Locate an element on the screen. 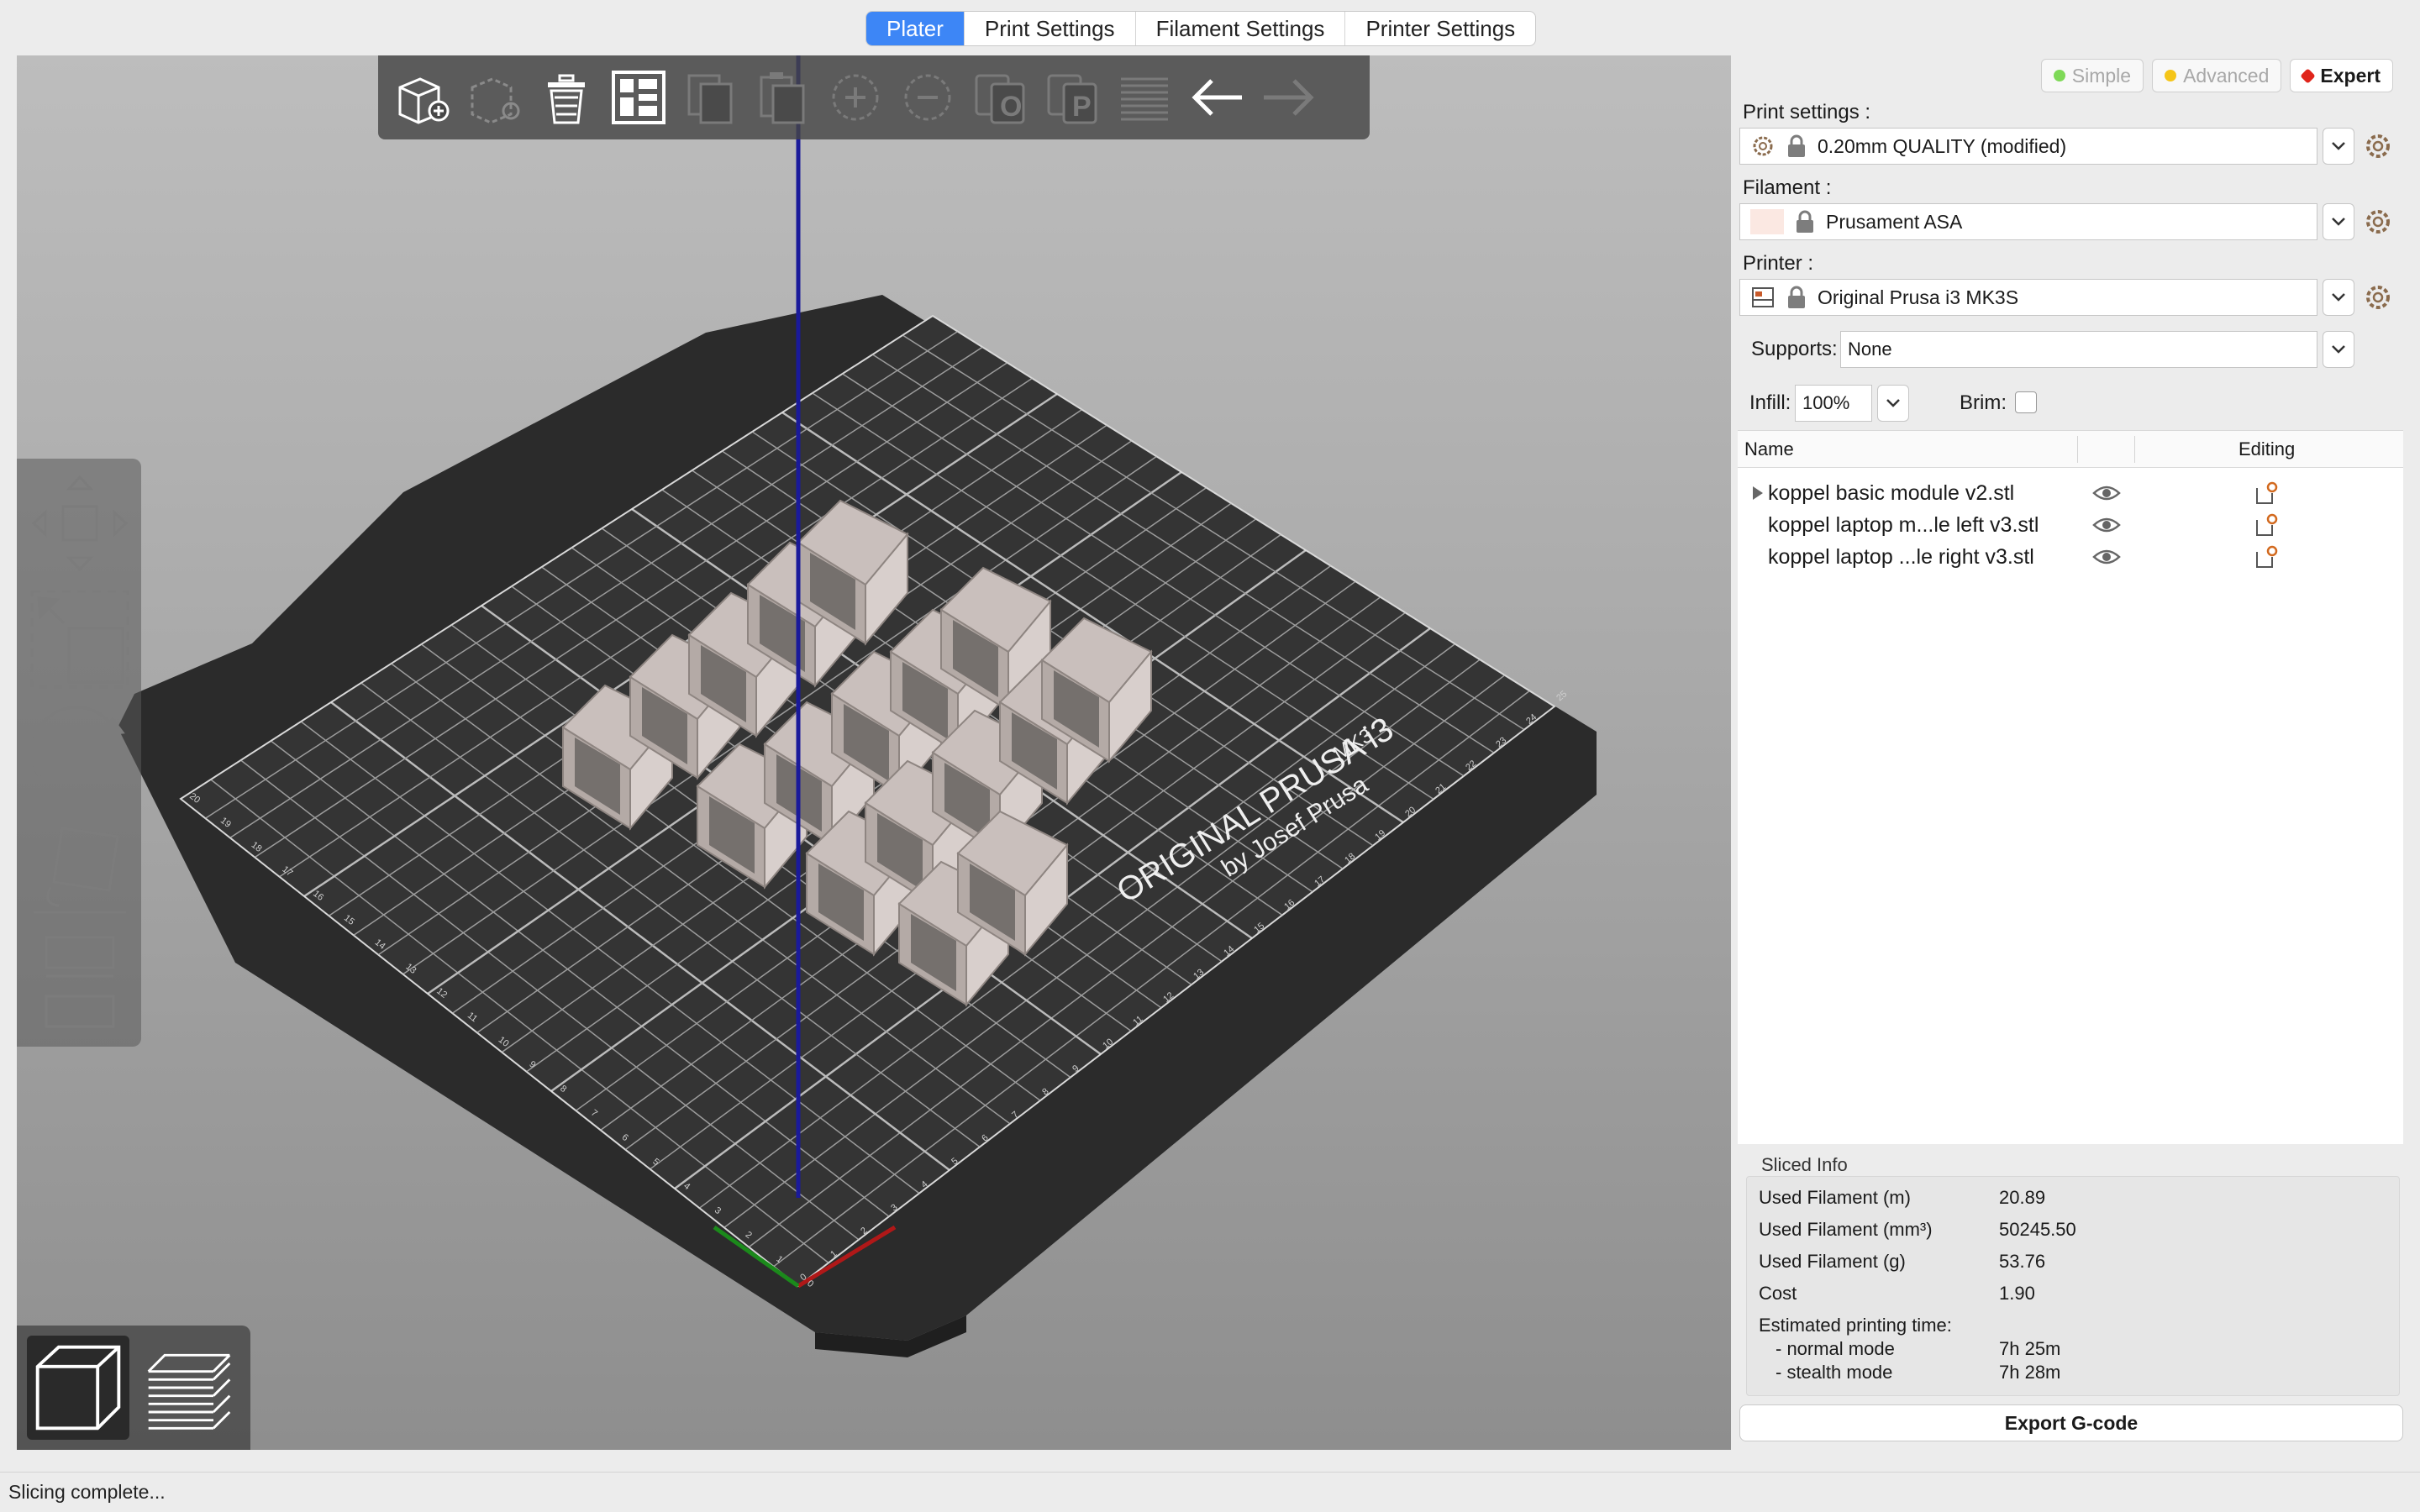  mode-expert-button: Expert is located at coordinates (2341, 75).